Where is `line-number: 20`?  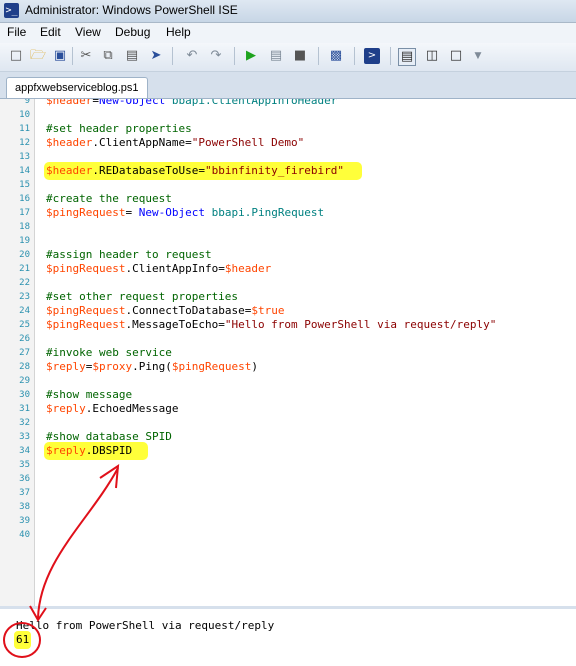 line-number: 20 is located at coordinates (24, 255).